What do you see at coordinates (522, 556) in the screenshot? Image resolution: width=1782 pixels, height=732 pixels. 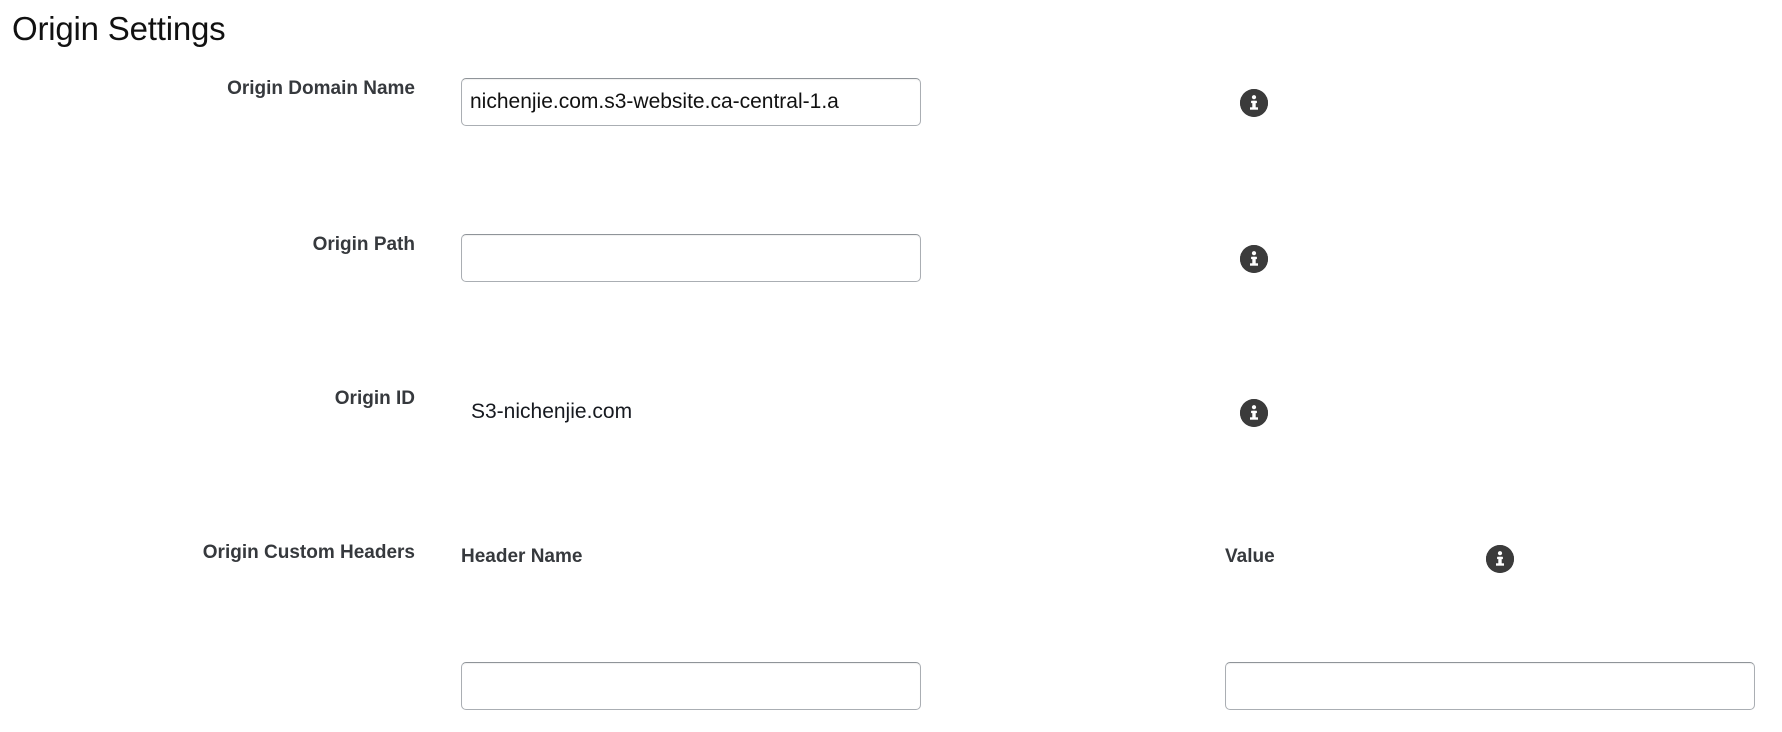 I see `column-header-header-name: Header Name` at bounding box center [522, 556].